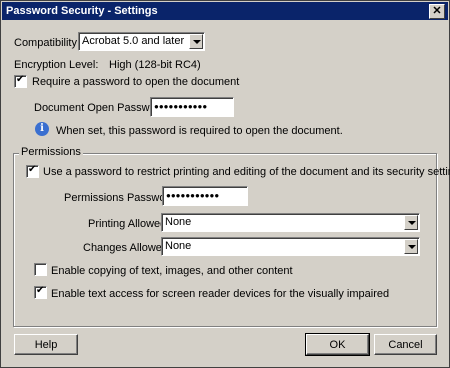 Image resolution: width=450 pixels, height=368 pixels. I want to click on document-open-password-value: ●●●●●●●●●●●, so click(181, 106).